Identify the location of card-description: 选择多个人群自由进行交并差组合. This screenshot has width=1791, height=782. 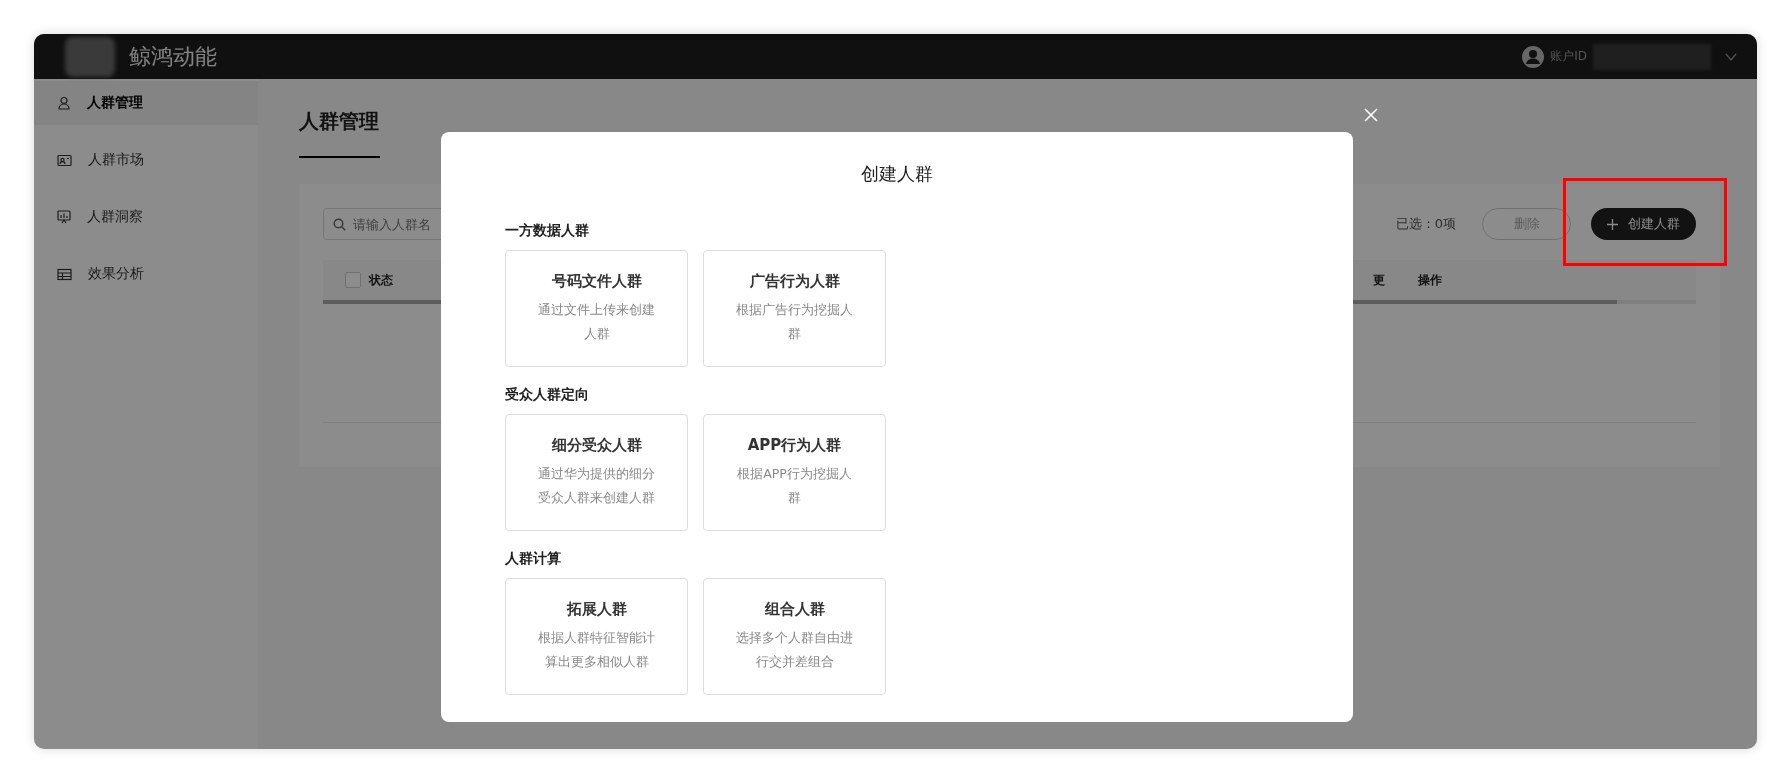
(794, 650).